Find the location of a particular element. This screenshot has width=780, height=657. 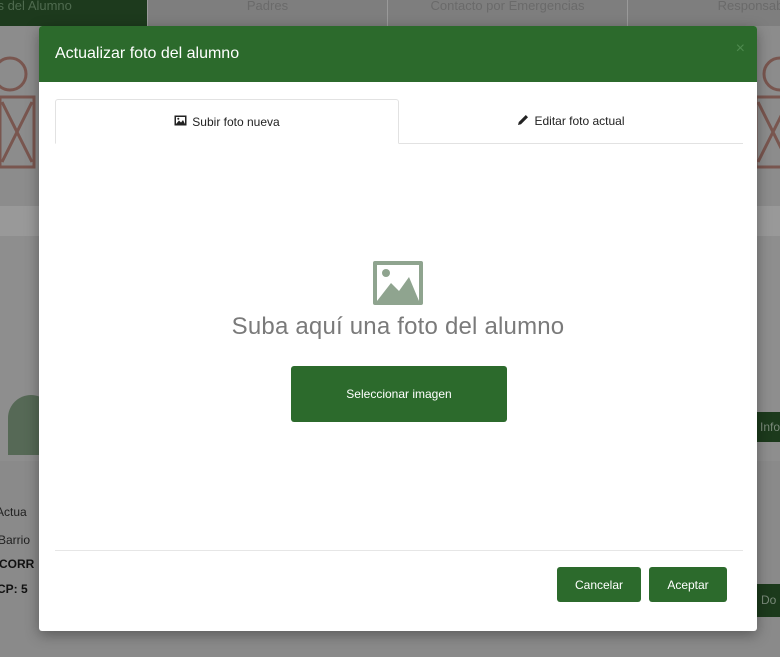

close-icon: × is located at coordinates (740, 49).